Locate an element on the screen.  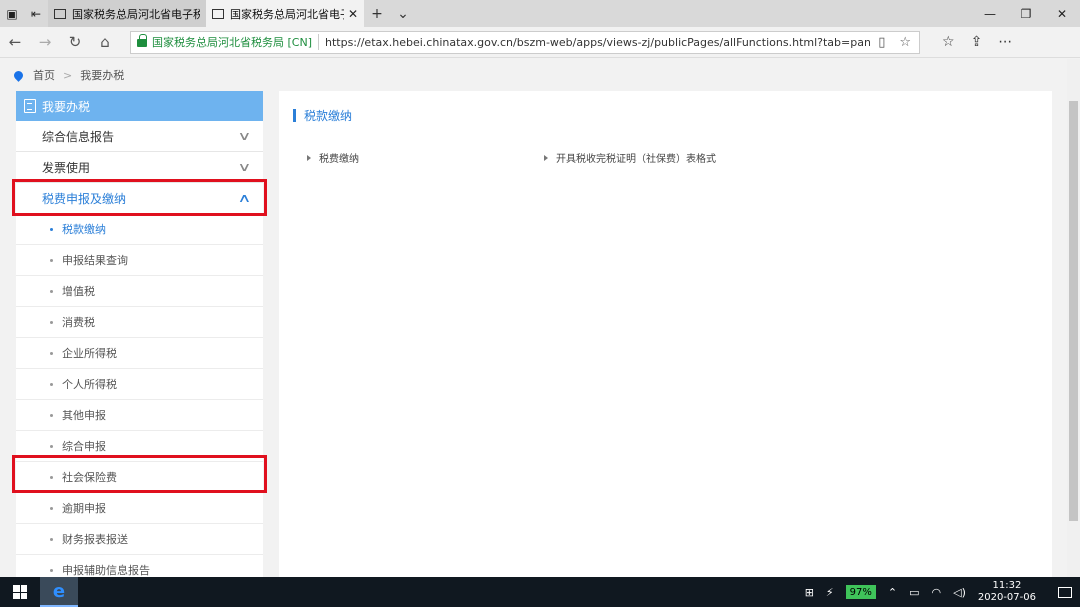
scrollbar-thumb is located at coordinates (1073, 311).